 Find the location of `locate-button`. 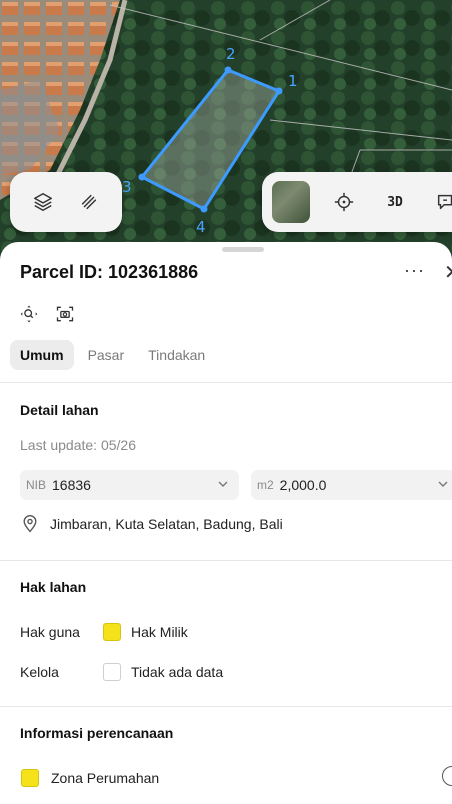

locate-button is located at coordinates (344, 202).